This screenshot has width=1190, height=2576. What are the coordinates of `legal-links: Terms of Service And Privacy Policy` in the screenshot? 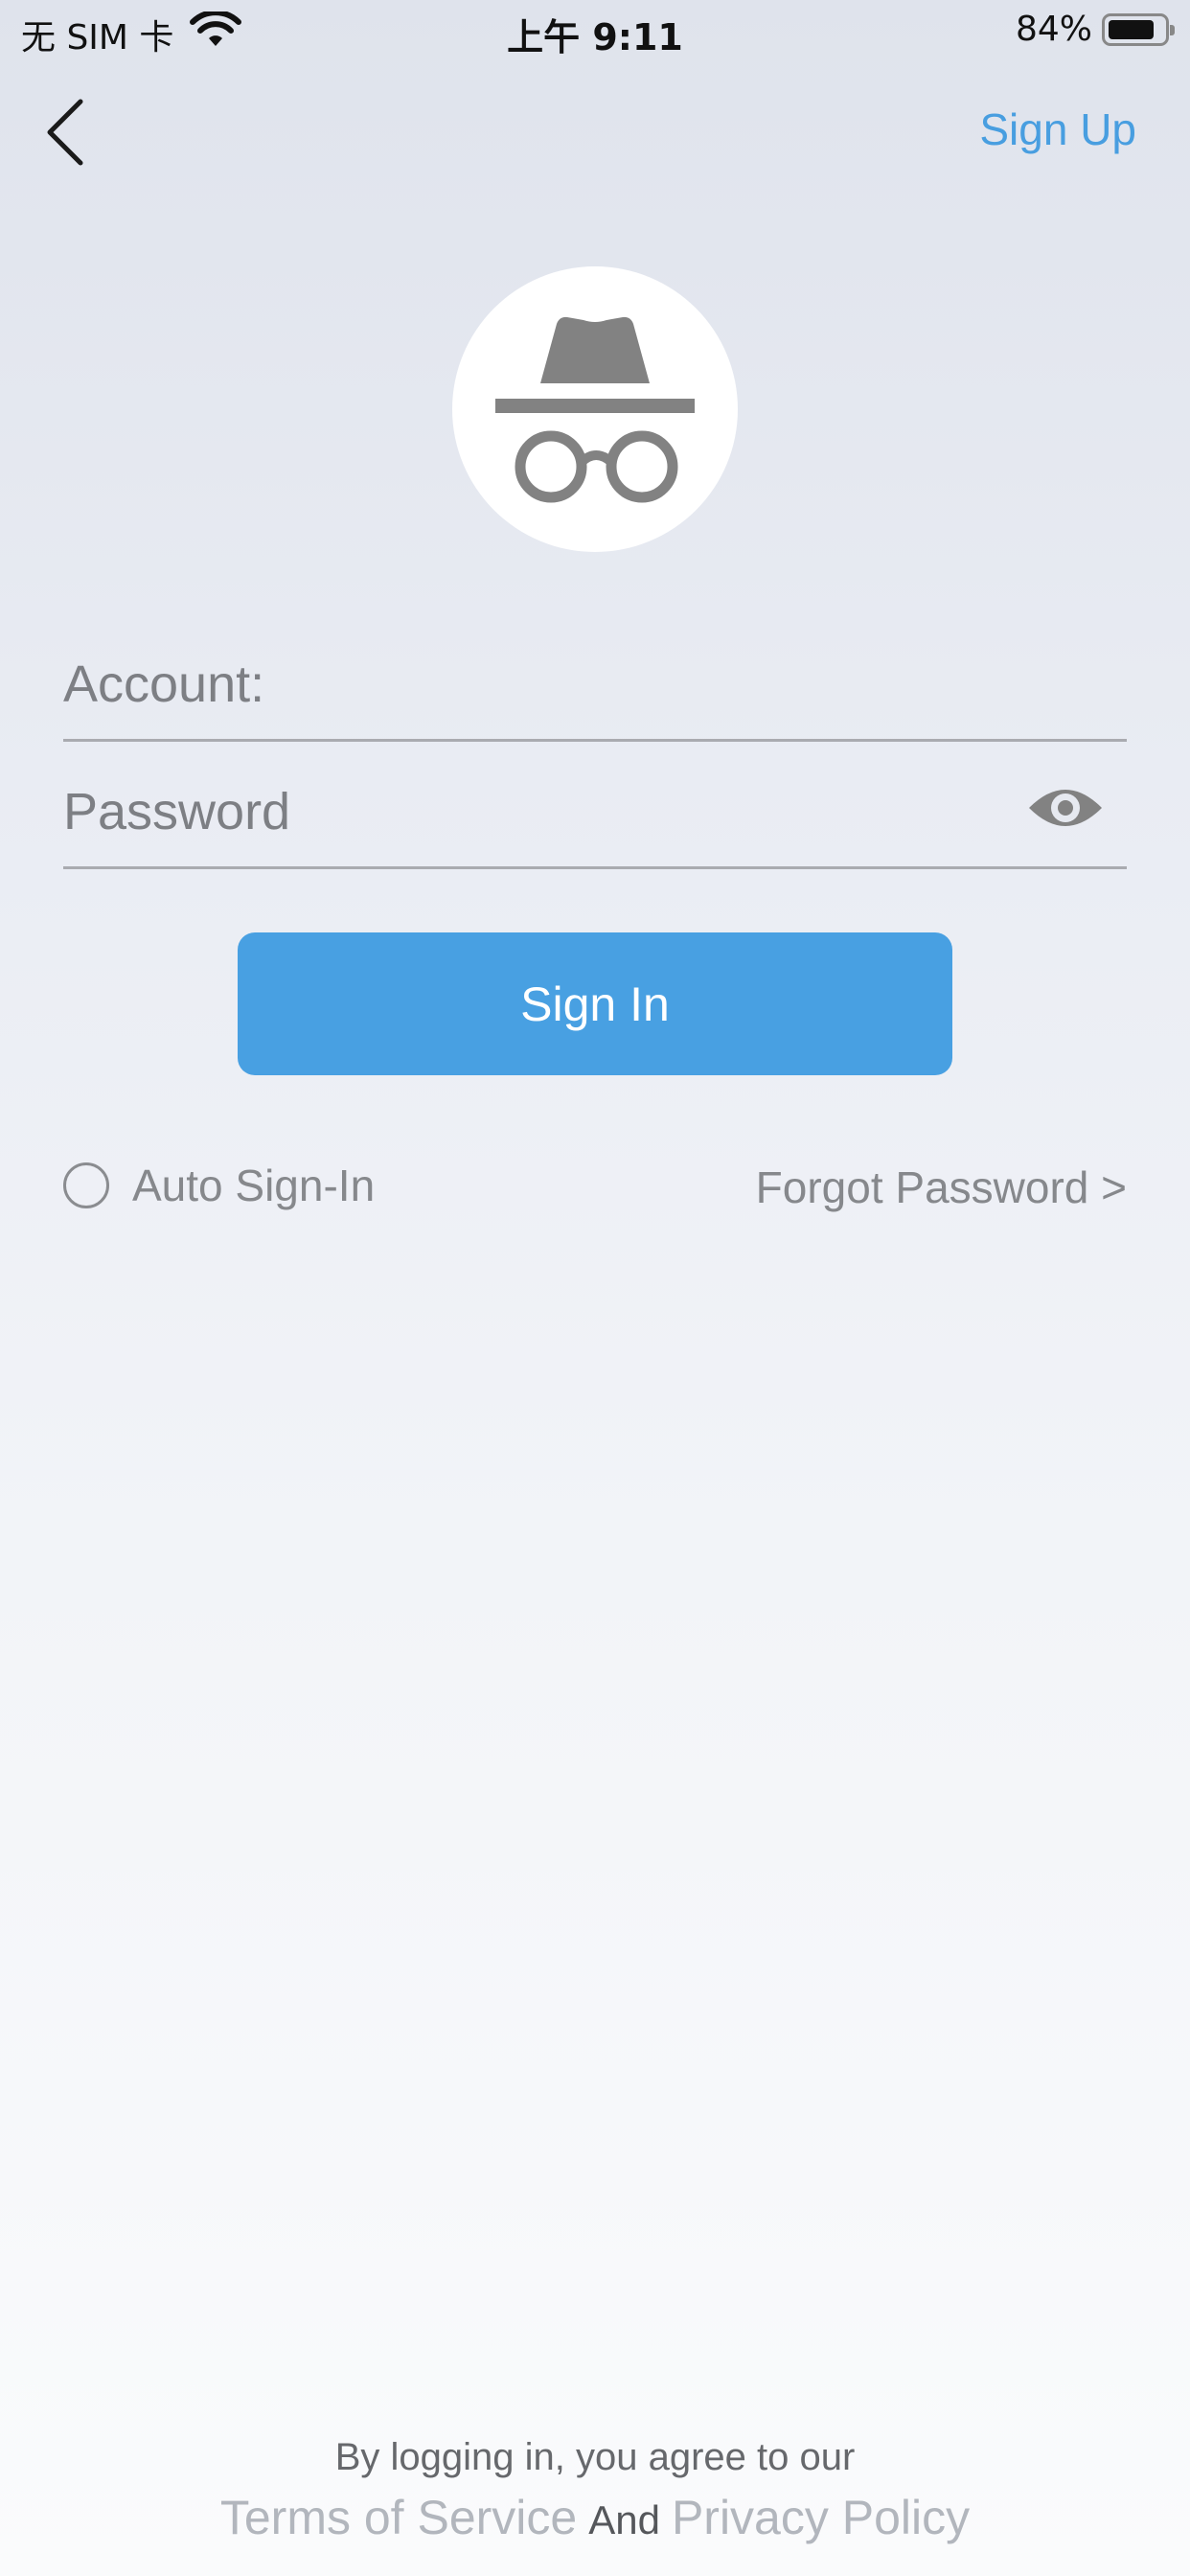 It's located at (595, 2517).